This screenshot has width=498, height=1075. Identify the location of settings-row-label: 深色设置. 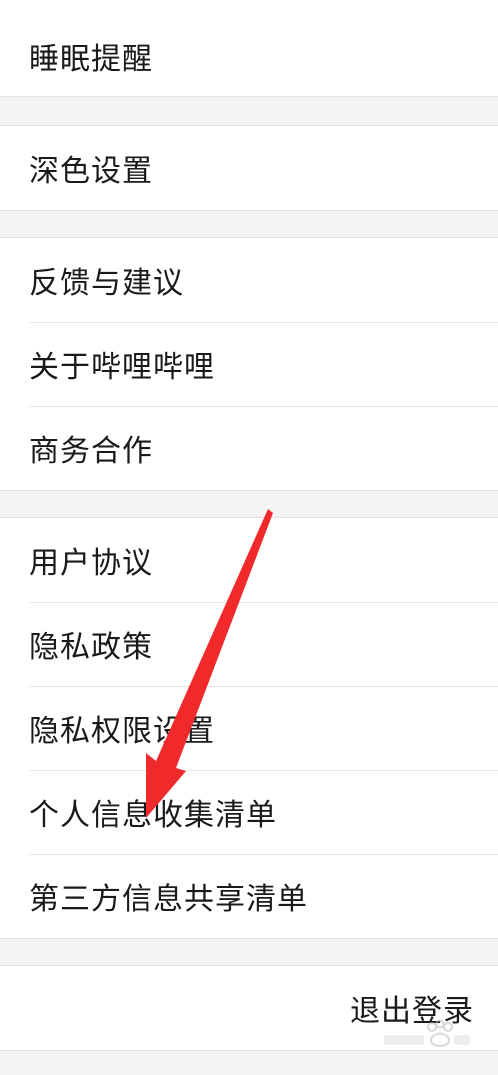
(91, 171).